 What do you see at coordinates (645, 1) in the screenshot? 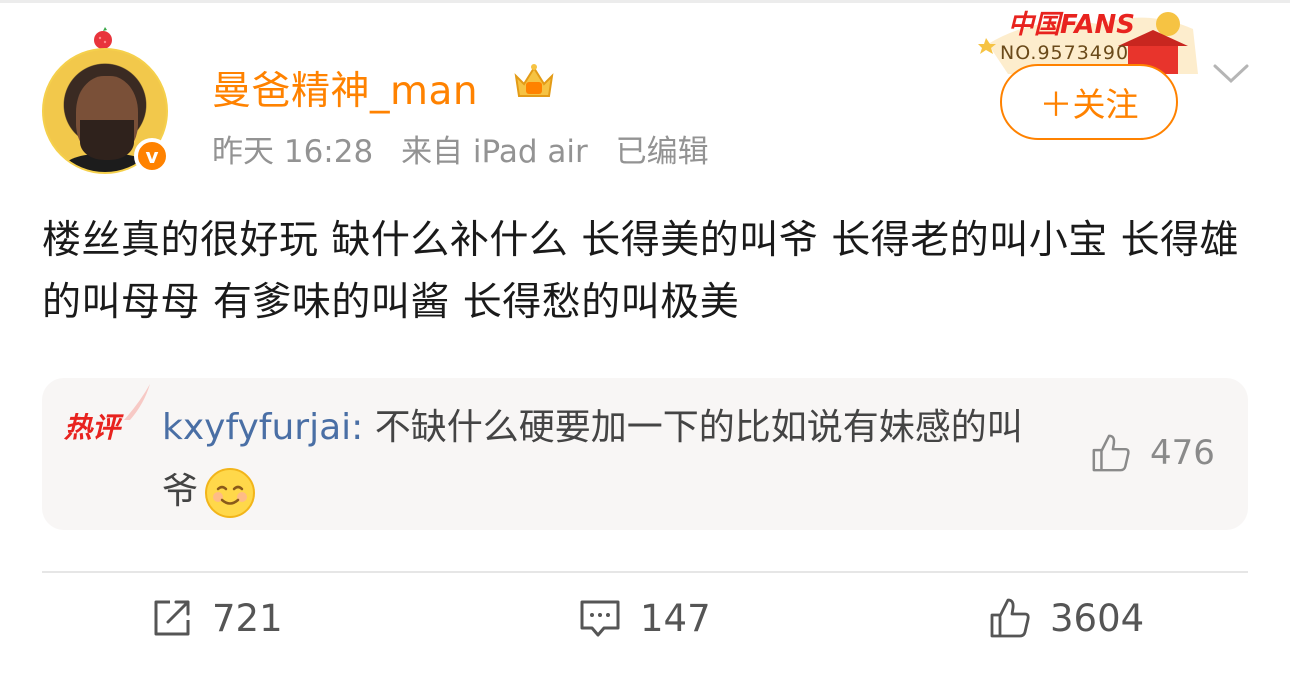
I see `top-divider` at bounding box center [645, 1].